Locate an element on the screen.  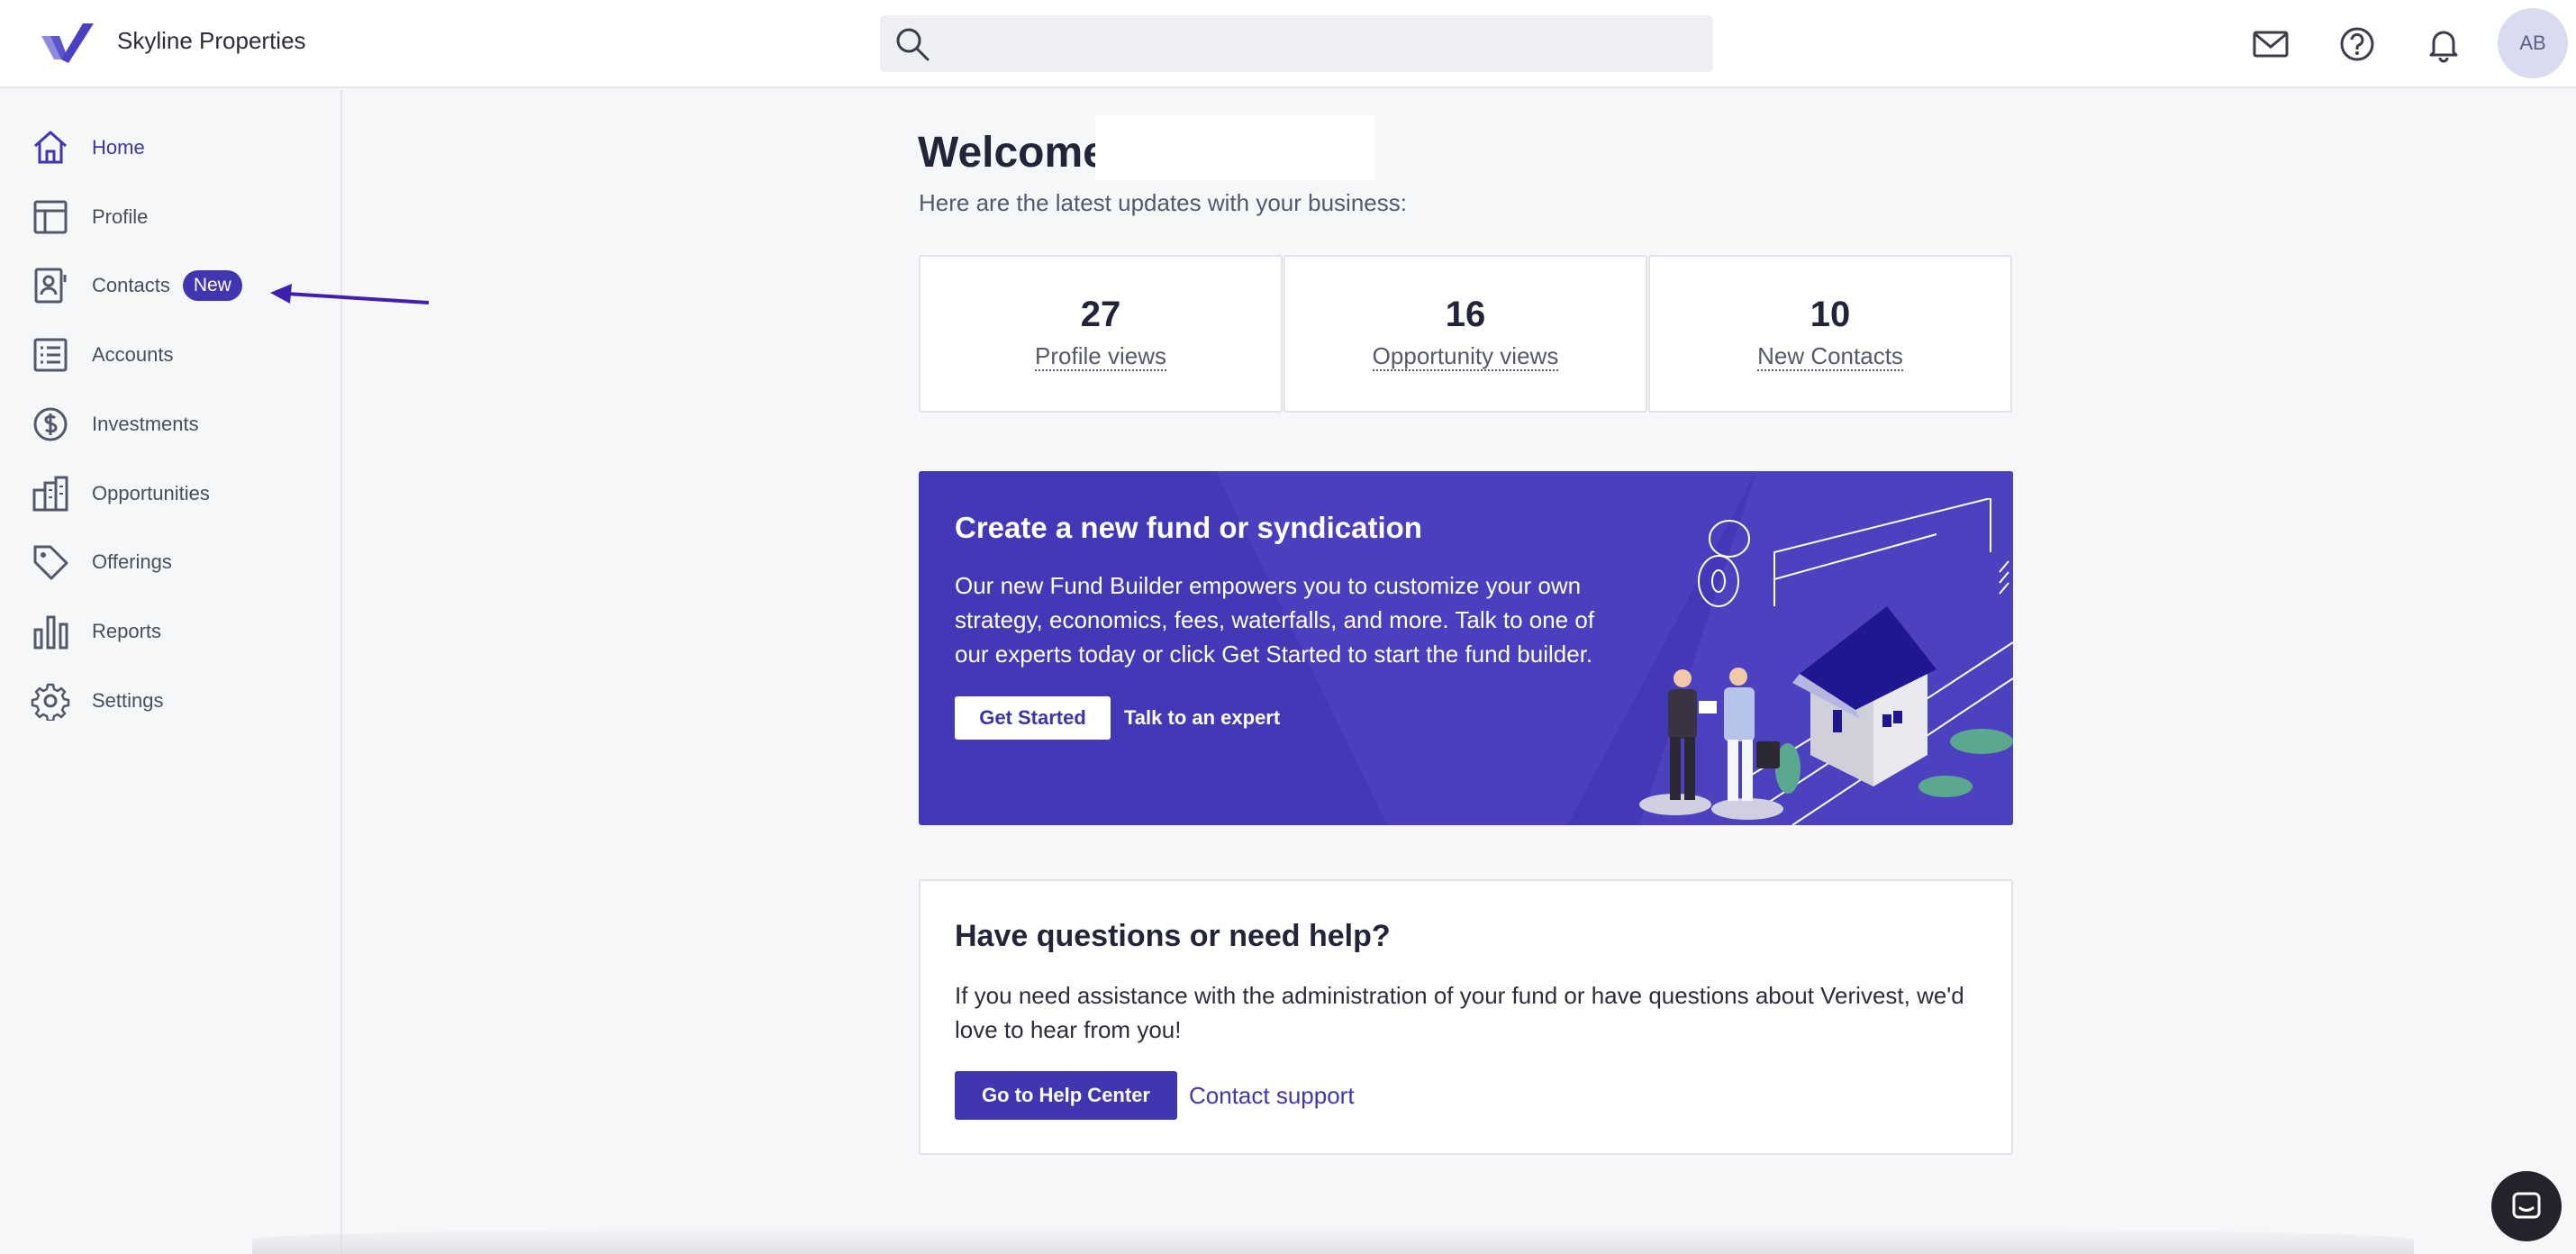
talk-to-expert-link: Talk to an expert is located at coordinates (1202, 718).